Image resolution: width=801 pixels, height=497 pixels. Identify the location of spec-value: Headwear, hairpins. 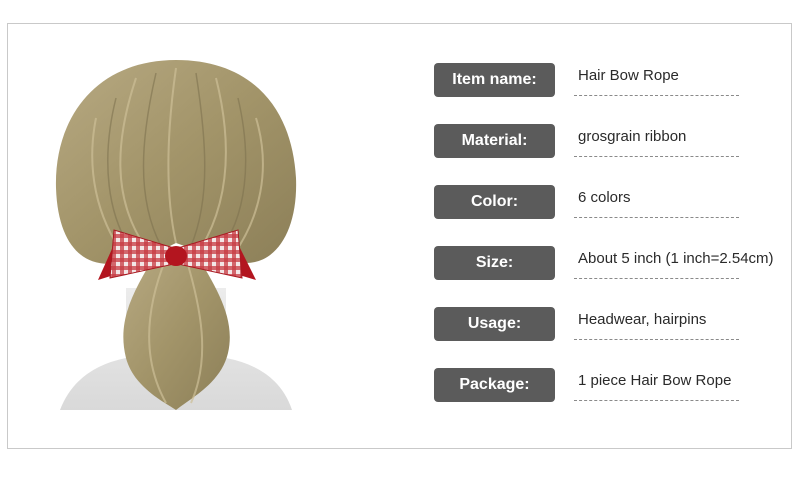
(642, 319).